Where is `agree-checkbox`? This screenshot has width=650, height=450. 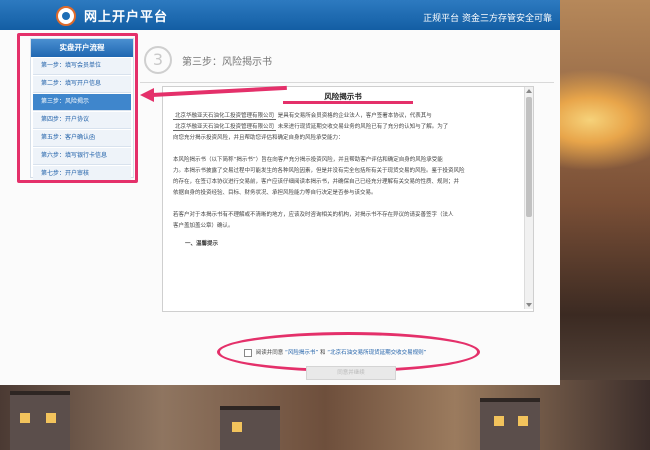 agree-checkbox is located at coordinates (248, 352).